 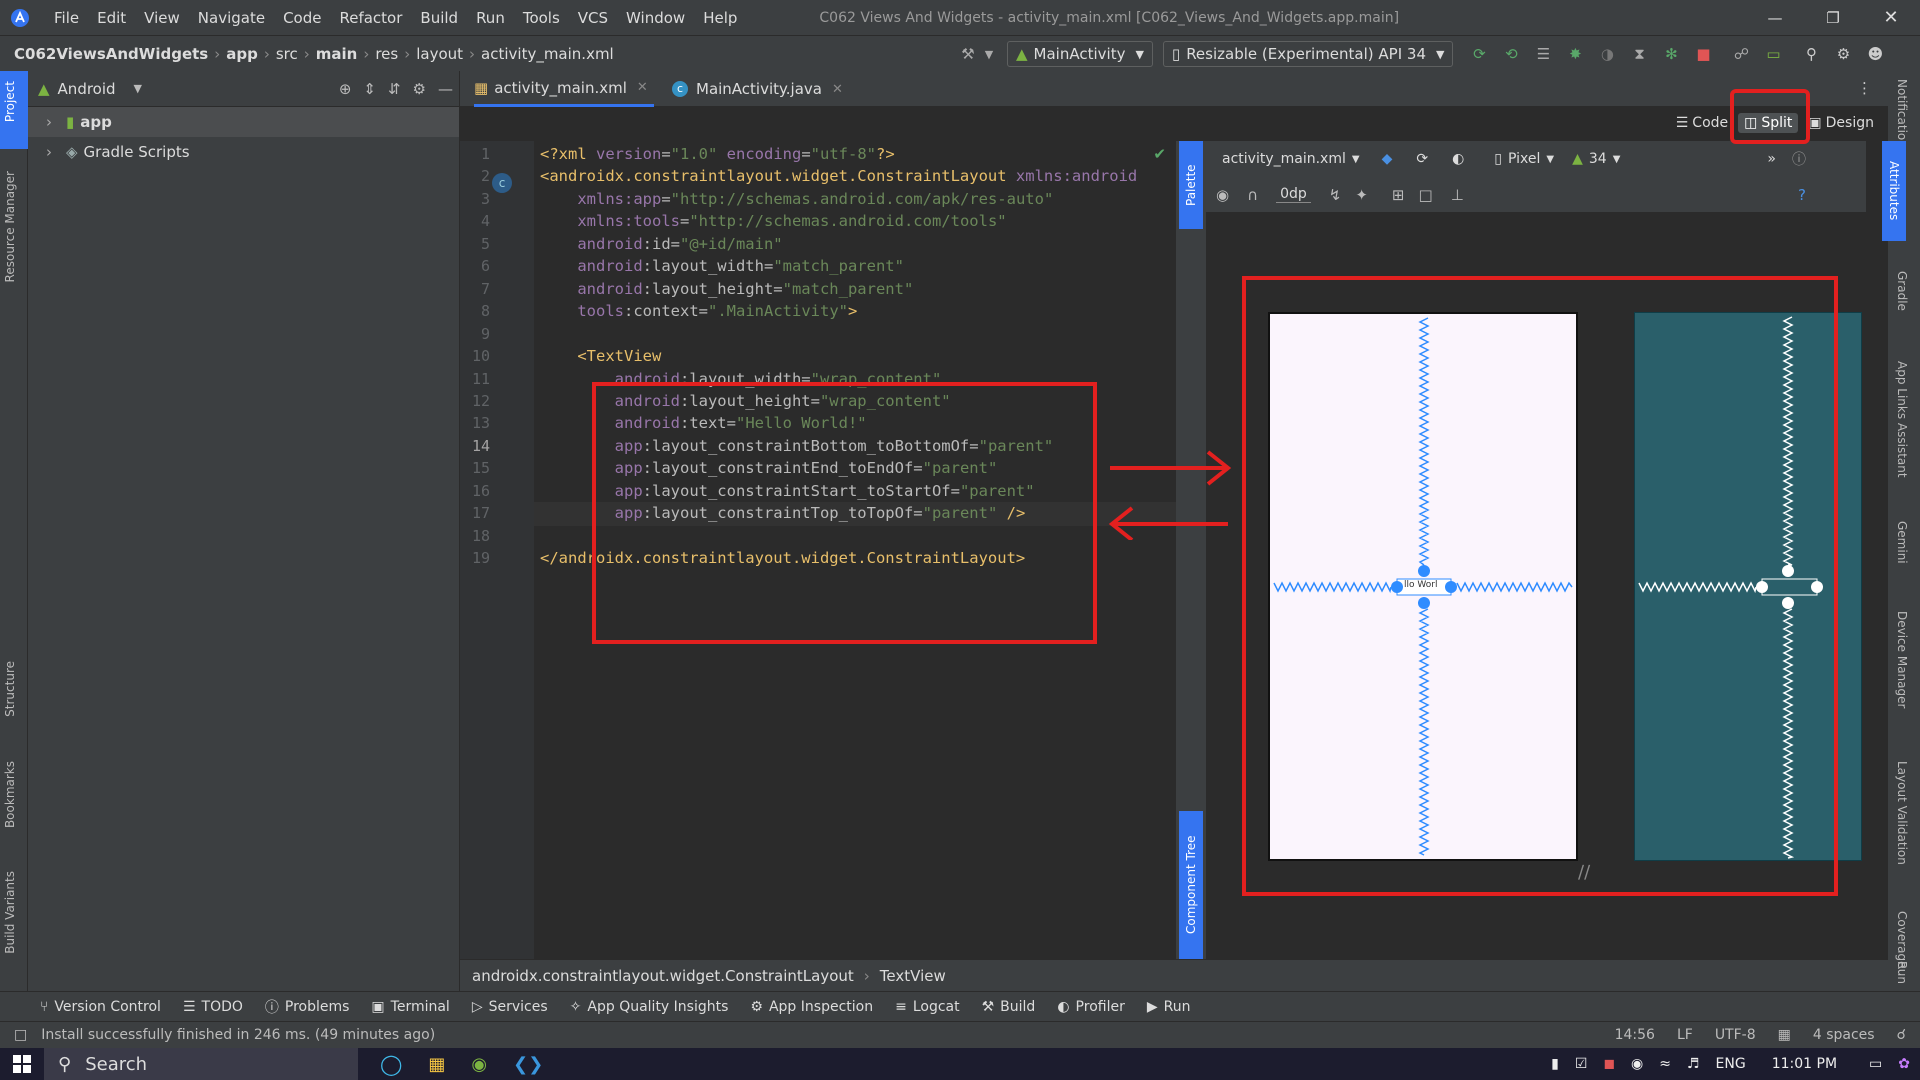 I want to click on menu-file: File, so click(x=66, y=18).